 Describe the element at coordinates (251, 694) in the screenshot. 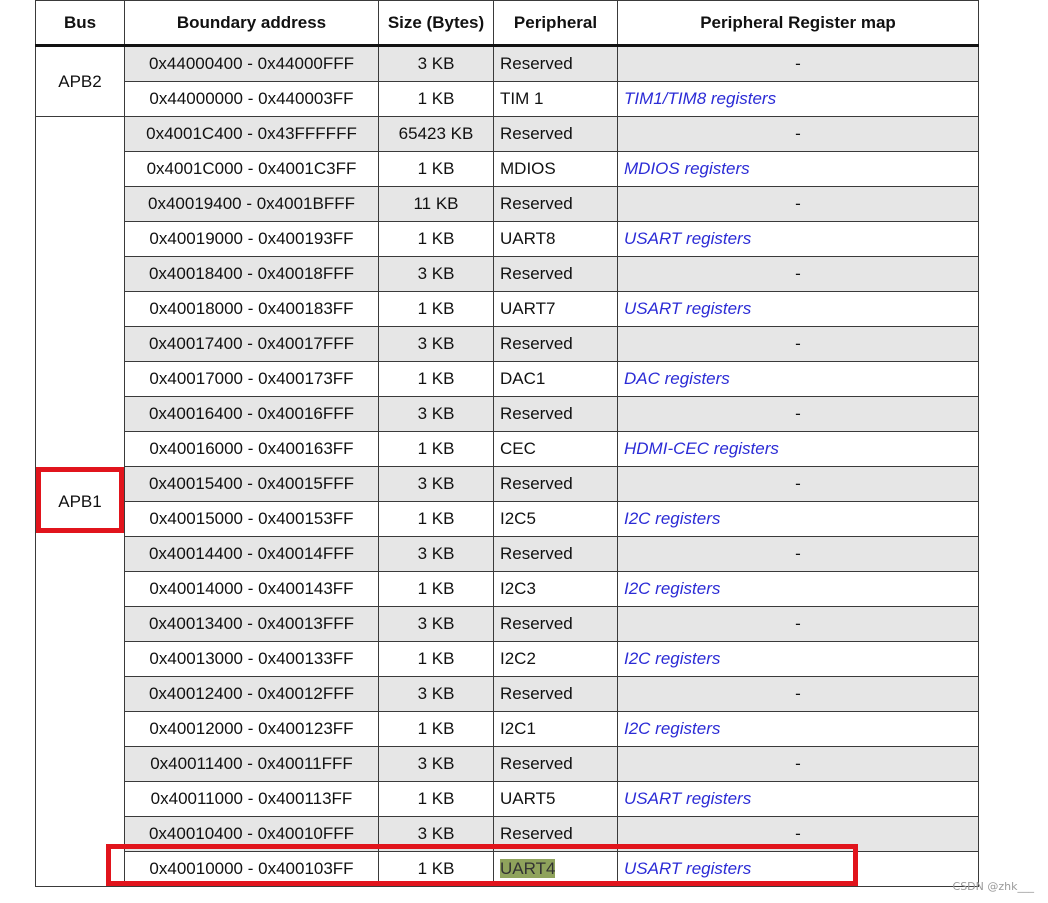

I see `boundary-address-cell: 0x40012400 - 0x40012FFF` at that location.